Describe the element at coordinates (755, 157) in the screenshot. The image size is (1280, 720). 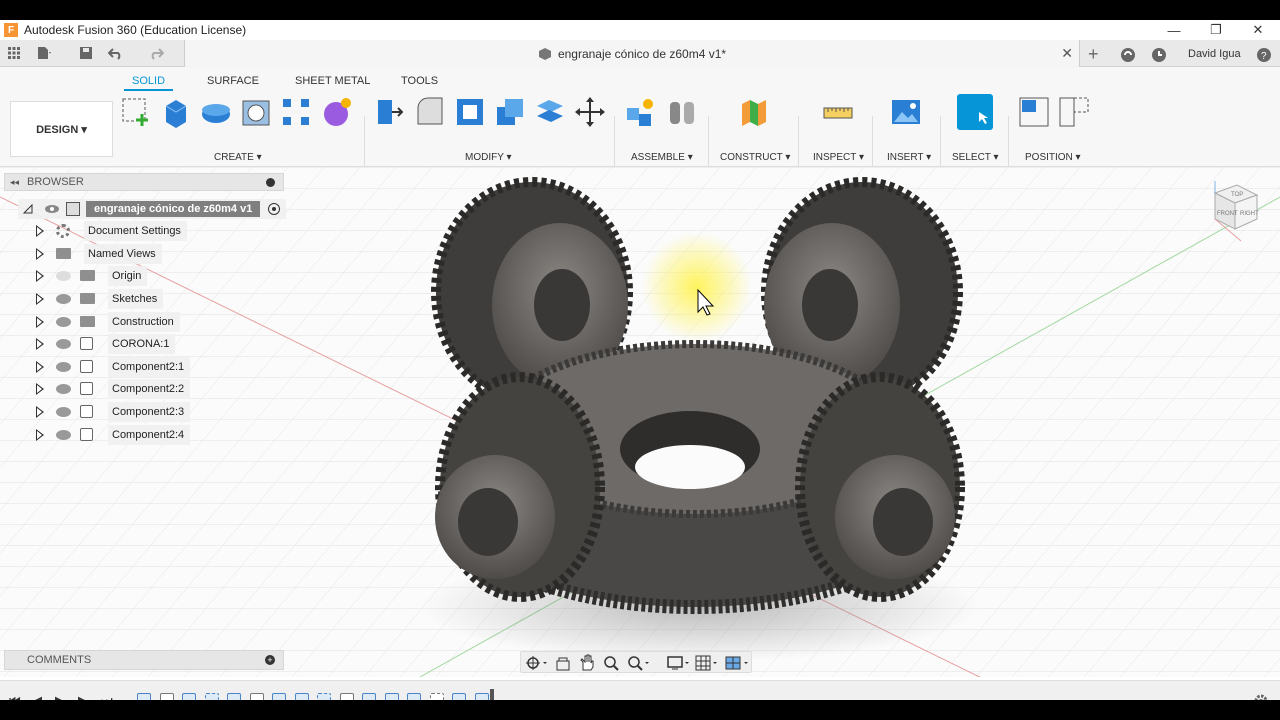
I see `construct-menu: CONSTRUCT ▾` at that location.